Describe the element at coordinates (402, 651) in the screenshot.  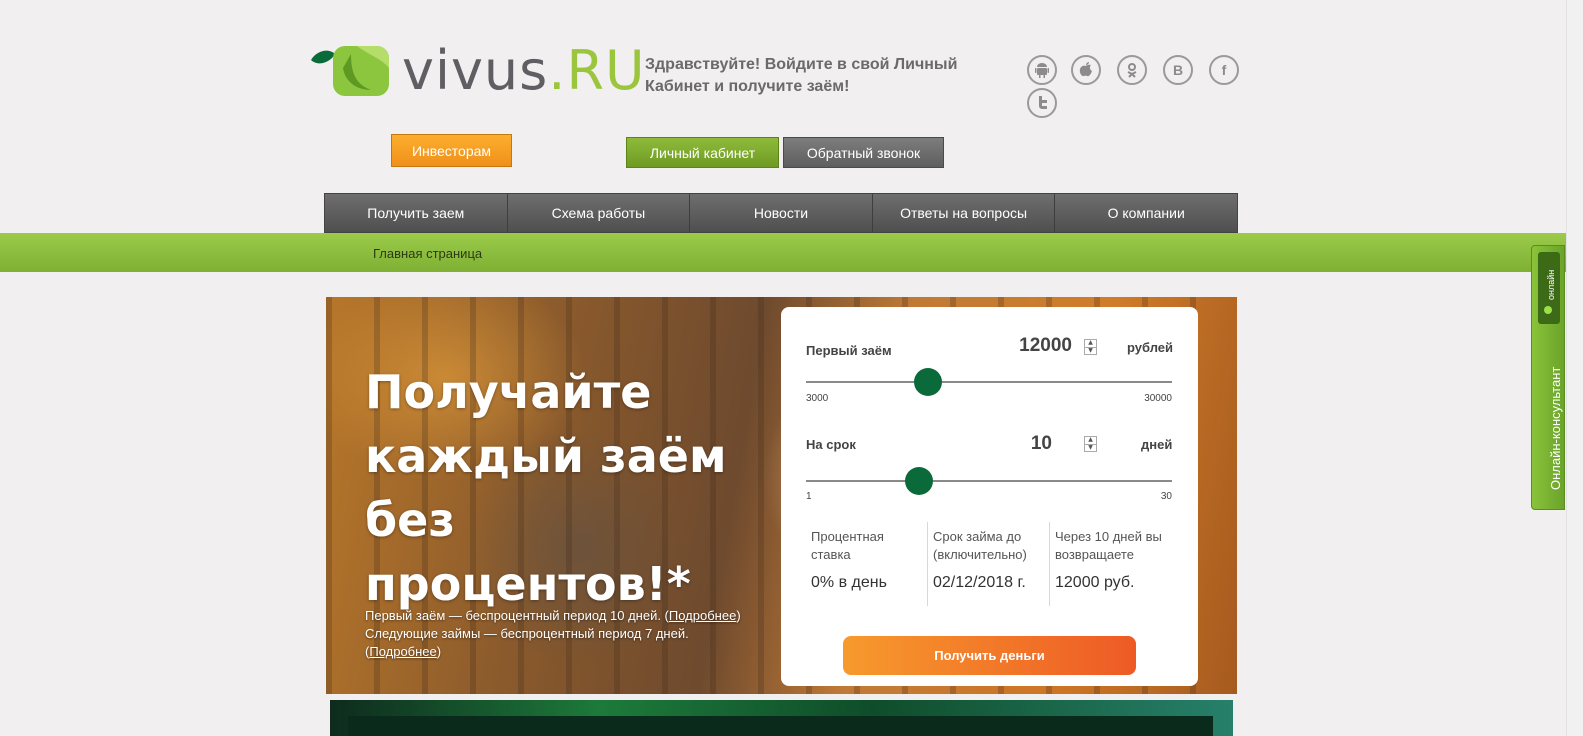
I see `details-link-2: Подробнее` at that location.